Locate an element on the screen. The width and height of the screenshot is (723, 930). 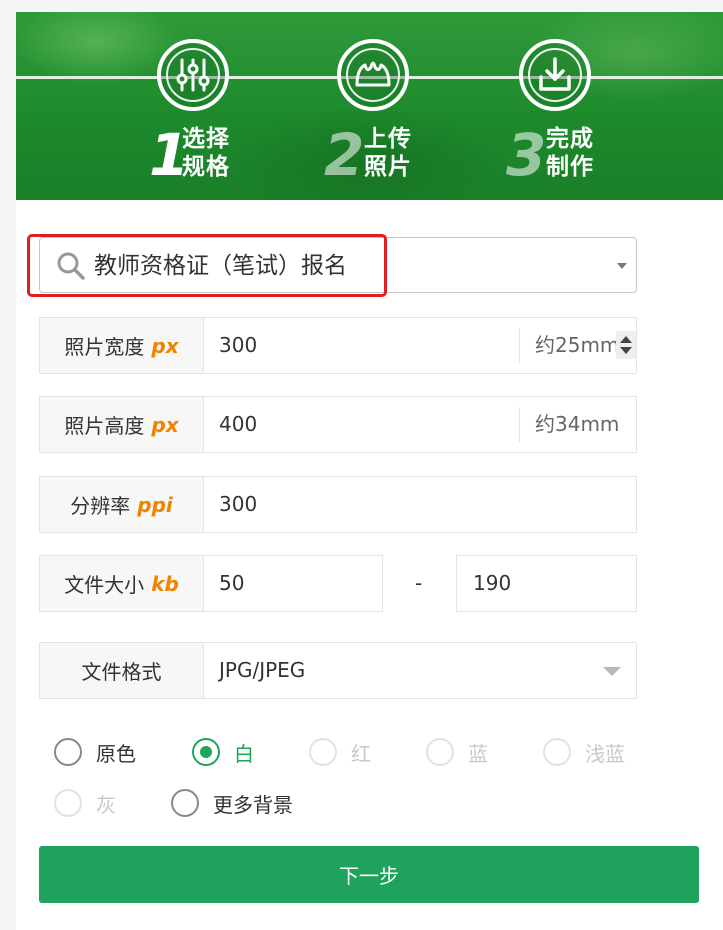
radio-checked-icon is located at coordinates (206, 752).